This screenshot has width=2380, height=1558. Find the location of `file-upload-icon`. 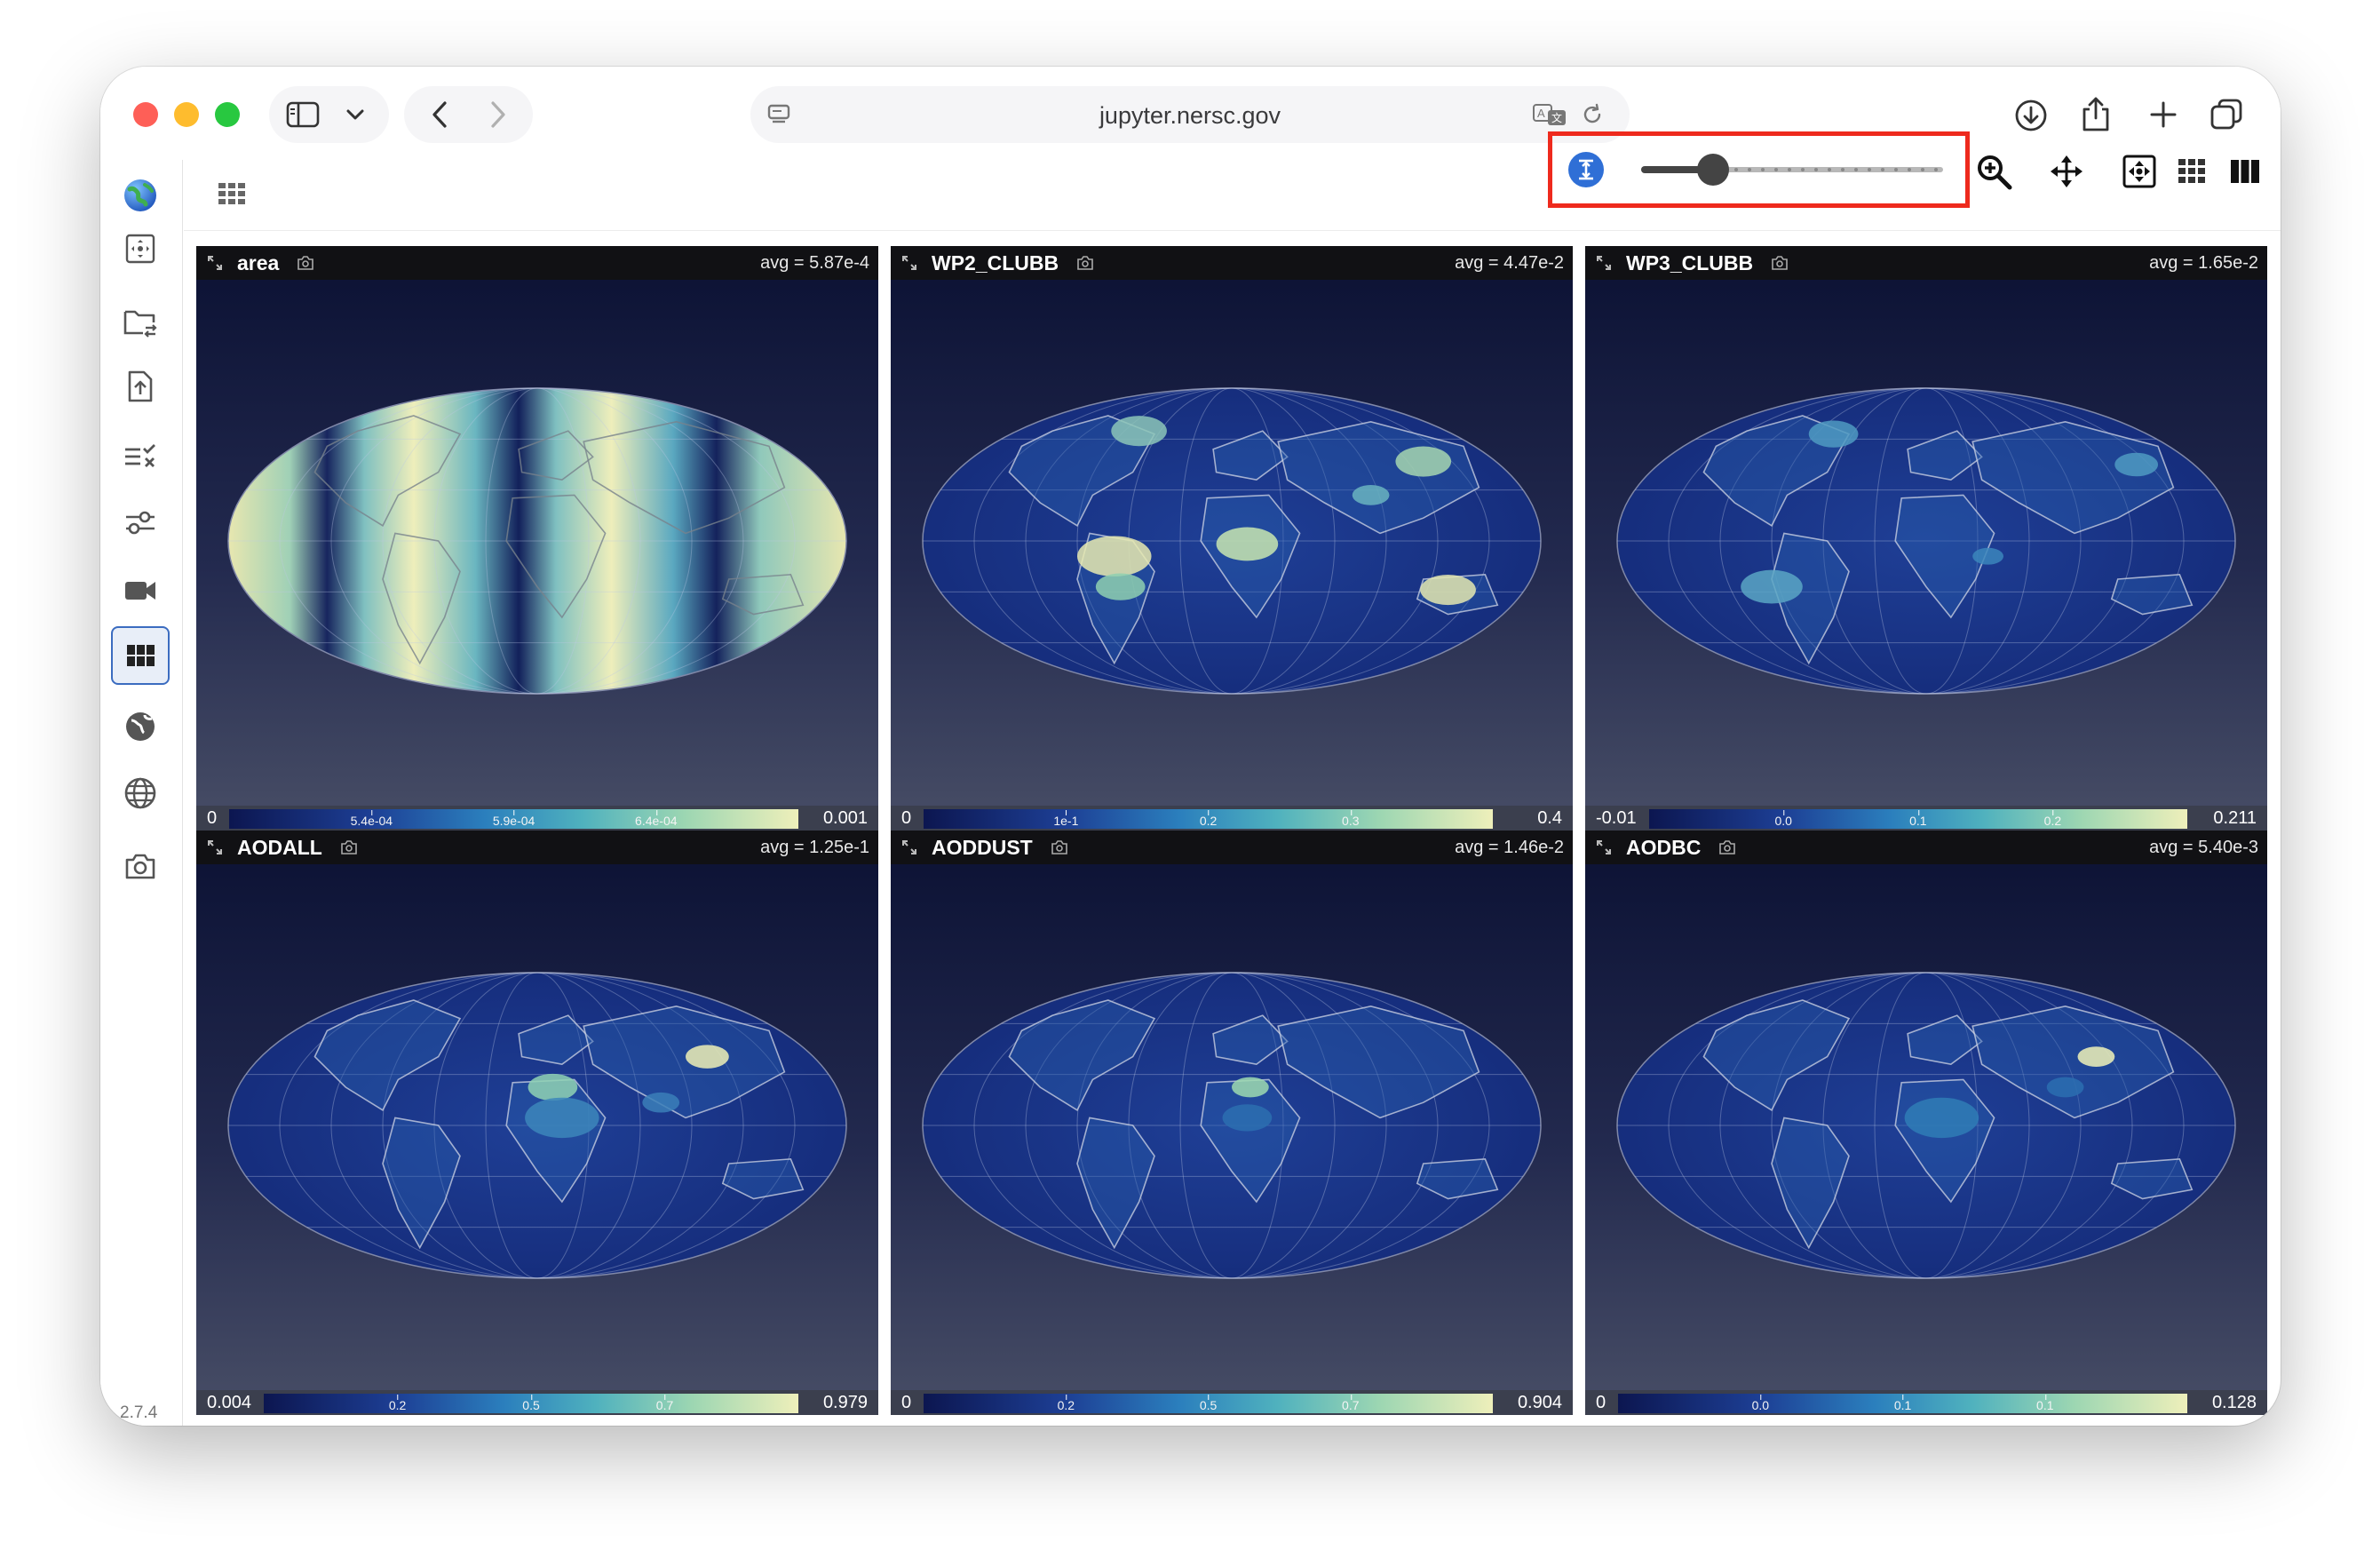

file-upload-icon is located at coordinates (140, 386).